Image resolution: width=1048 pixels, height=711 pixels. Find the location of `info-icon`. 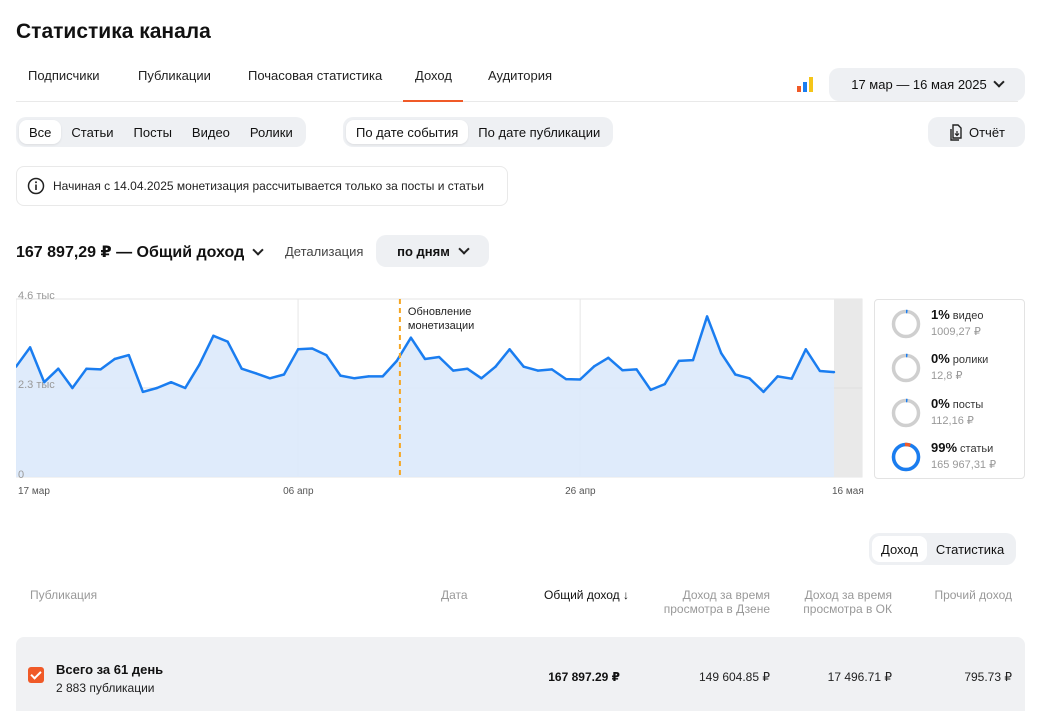

info-icon is located at coordinates (36, 186).